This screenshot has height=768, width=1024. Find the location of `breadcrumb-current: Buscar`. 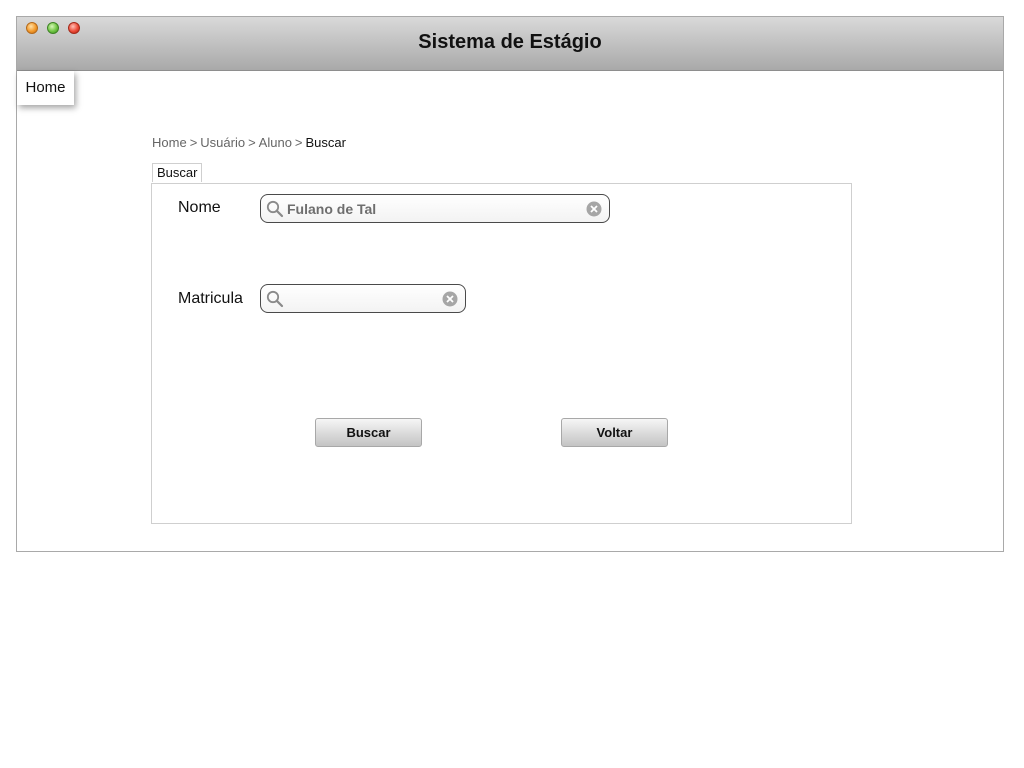

breadcrumb-current: Buscar is located at coordinates (325, 142).